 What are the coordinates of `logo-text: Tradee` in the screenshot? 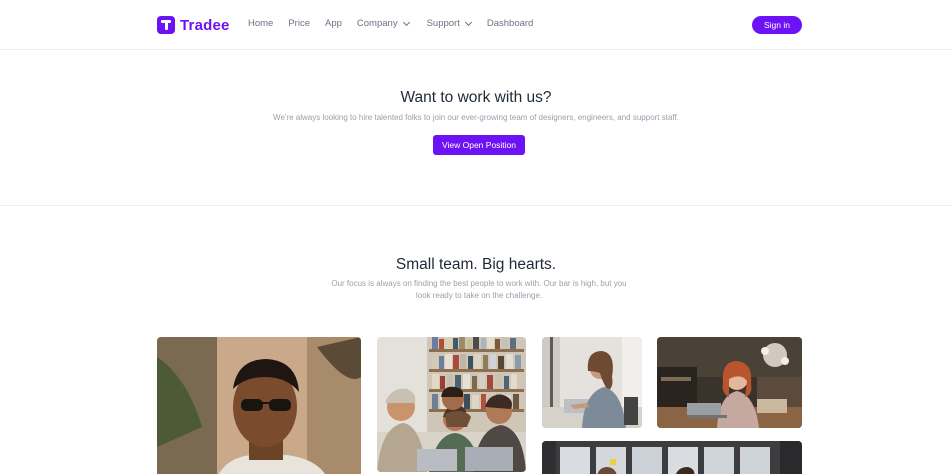 It's located at (205, 25).